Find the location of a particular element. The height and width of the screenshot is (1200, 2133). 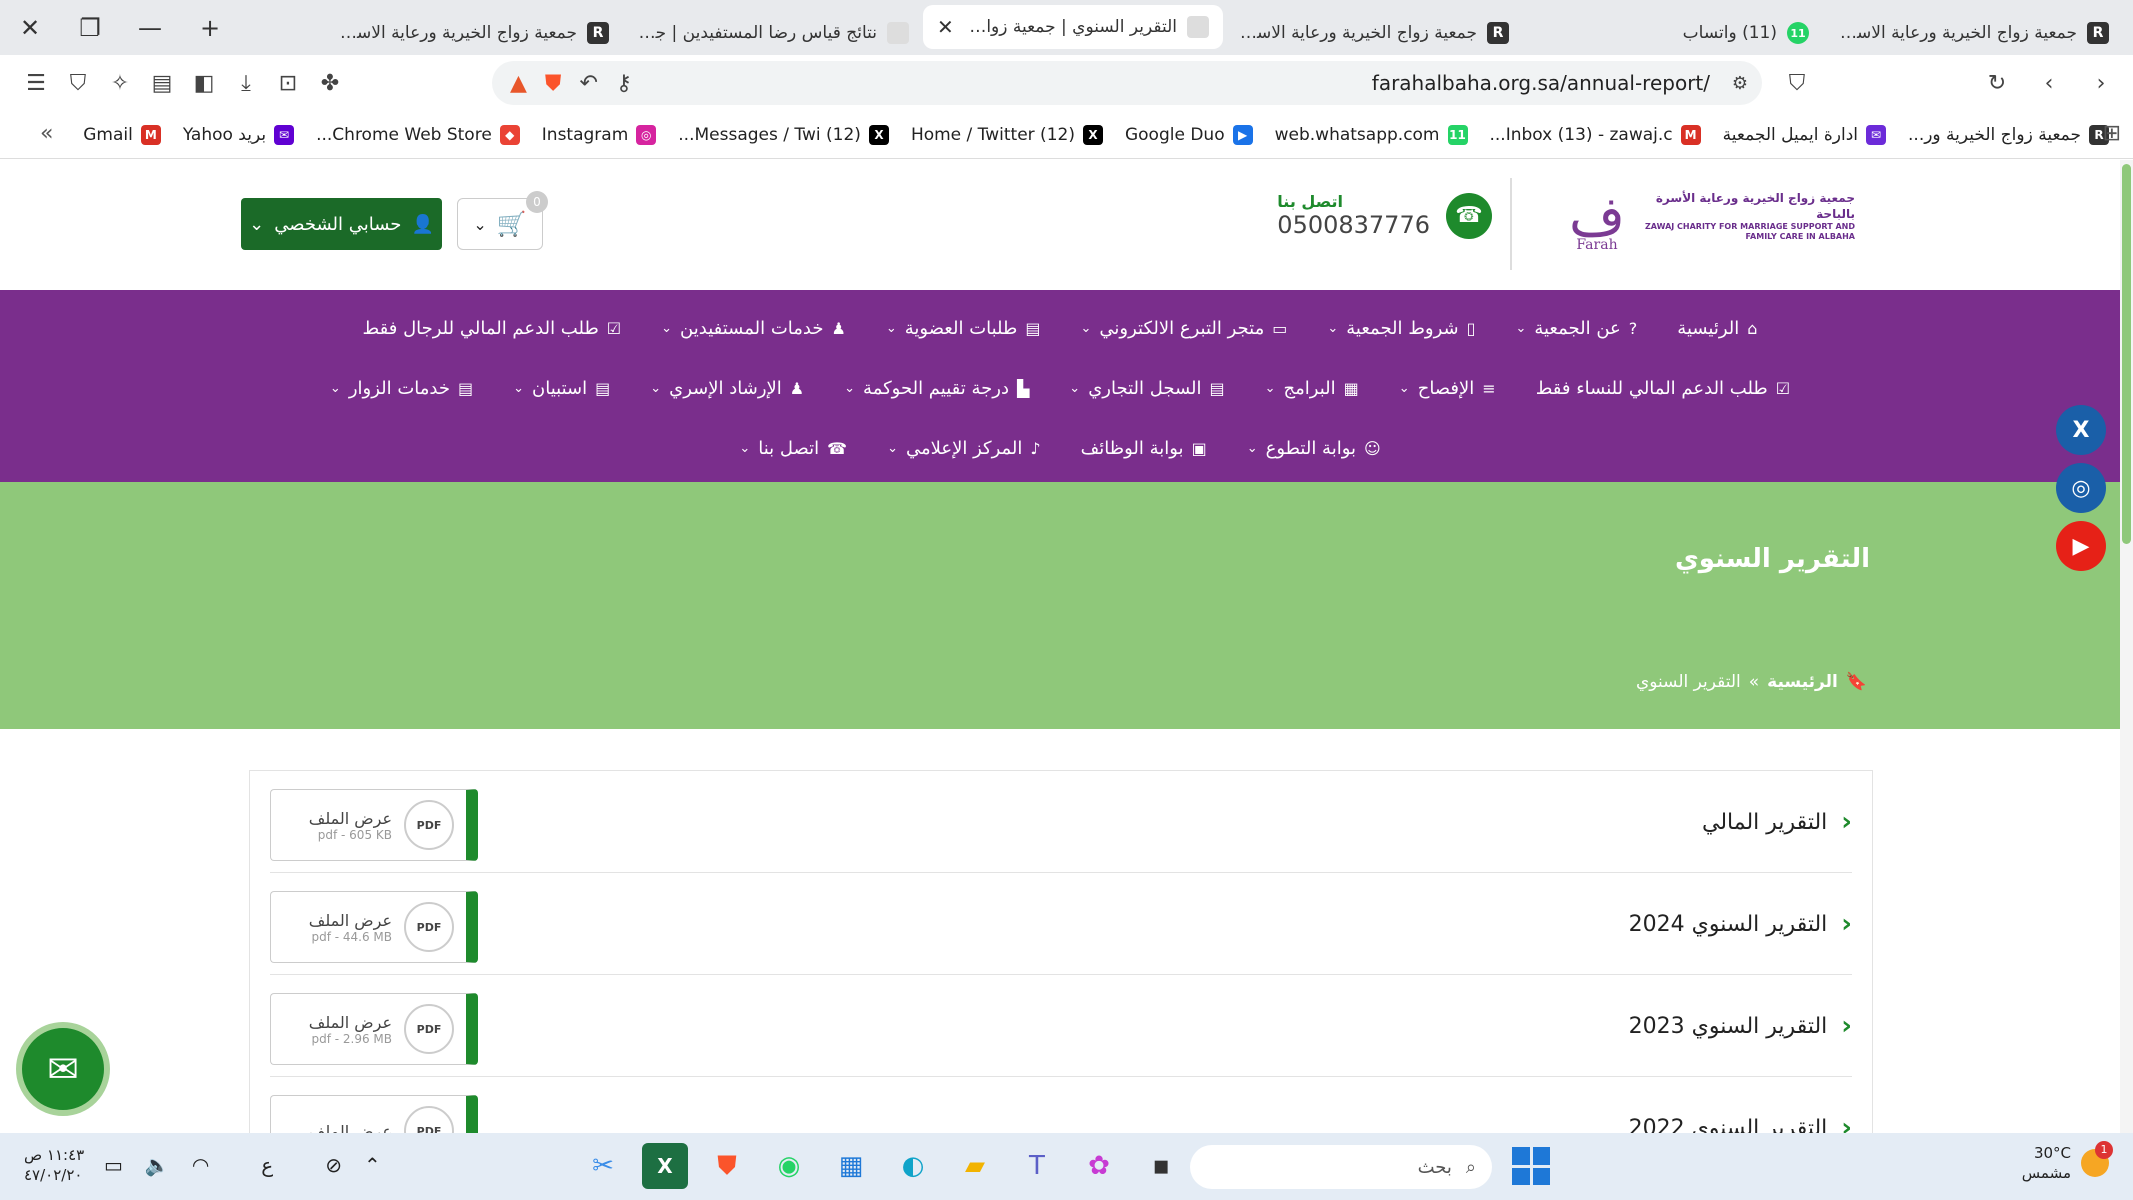

forward-icon: › is located at coordinates (2101, 83).